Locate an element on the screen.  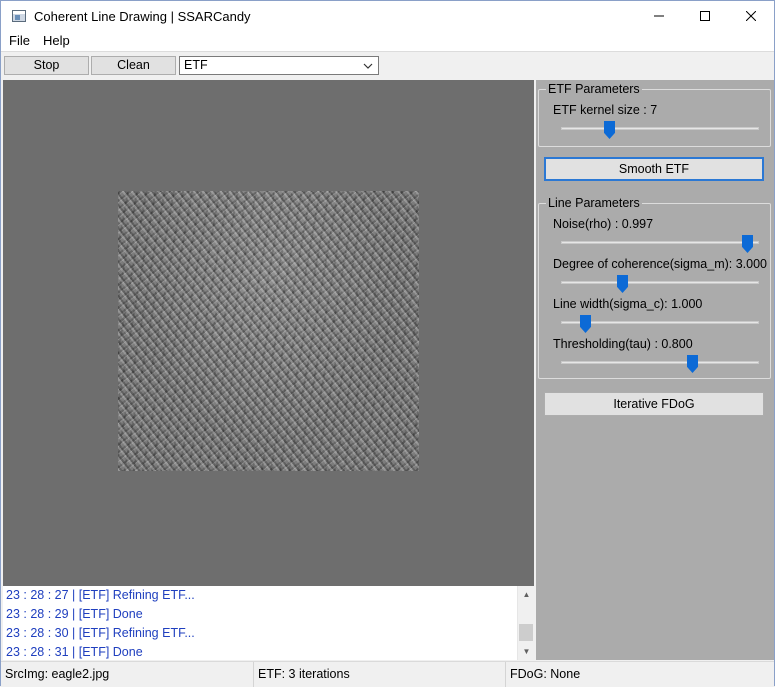
log-scrollbar: ▲ ▼ is located at coordinates (525, 623).